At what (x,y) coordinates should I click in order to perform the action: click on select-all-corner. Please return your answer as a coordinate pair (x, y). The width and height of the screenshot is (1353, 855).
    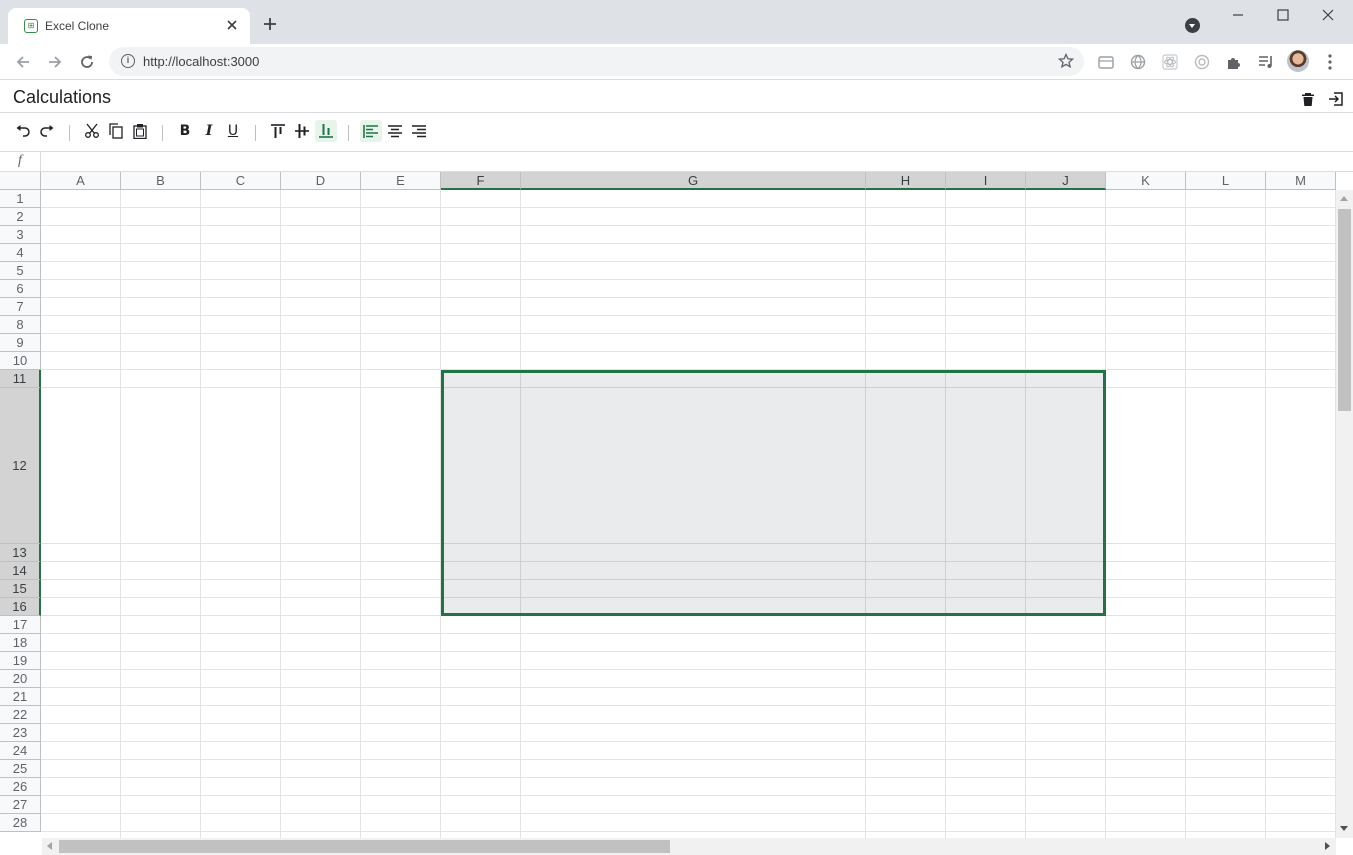
    Looking at the image, I should click on (20, 181).